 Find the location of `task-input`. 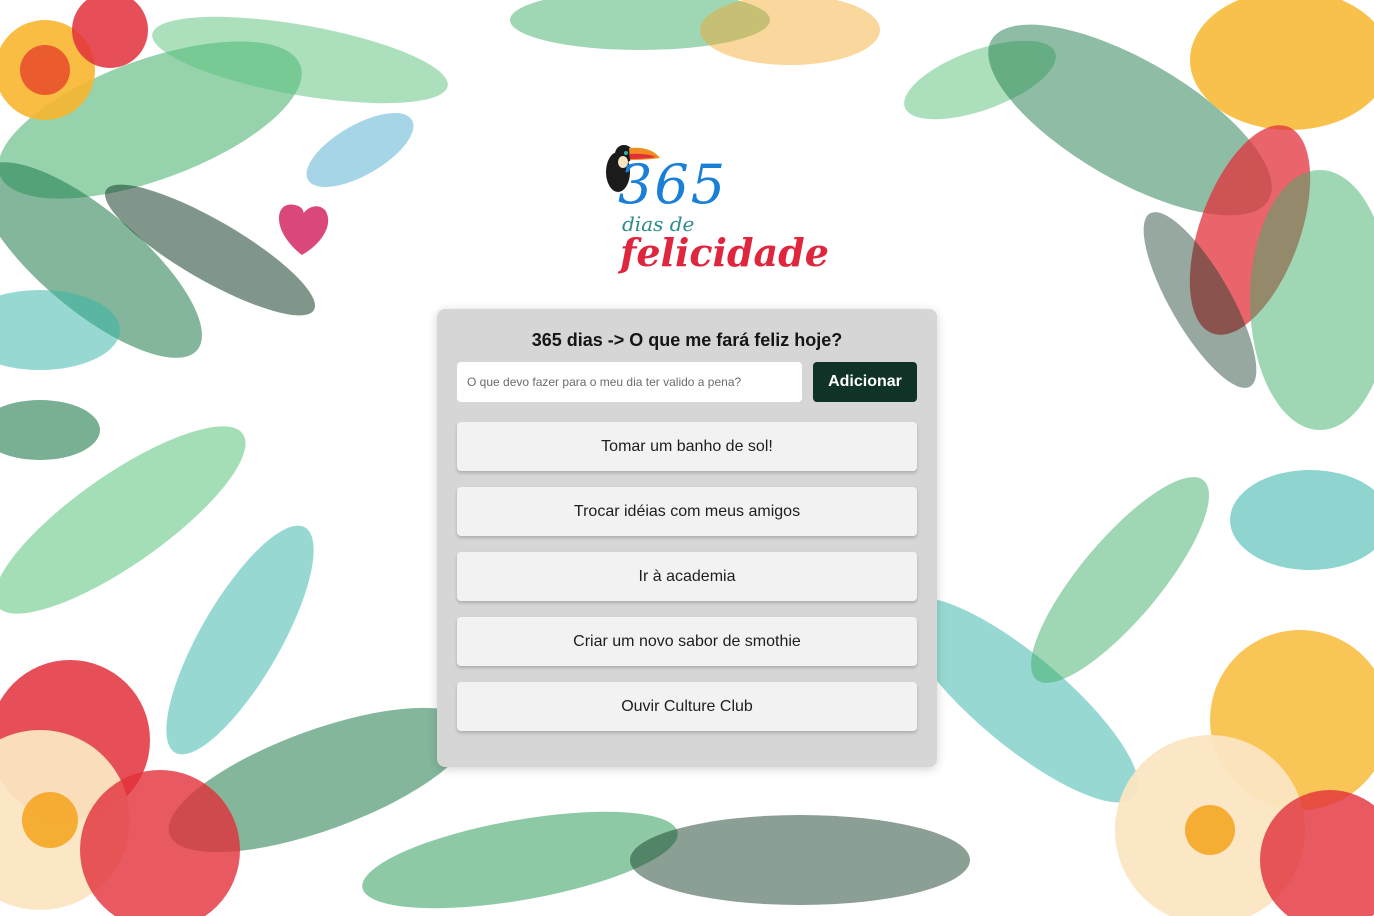

task-input is located at coordinates (629, 382).